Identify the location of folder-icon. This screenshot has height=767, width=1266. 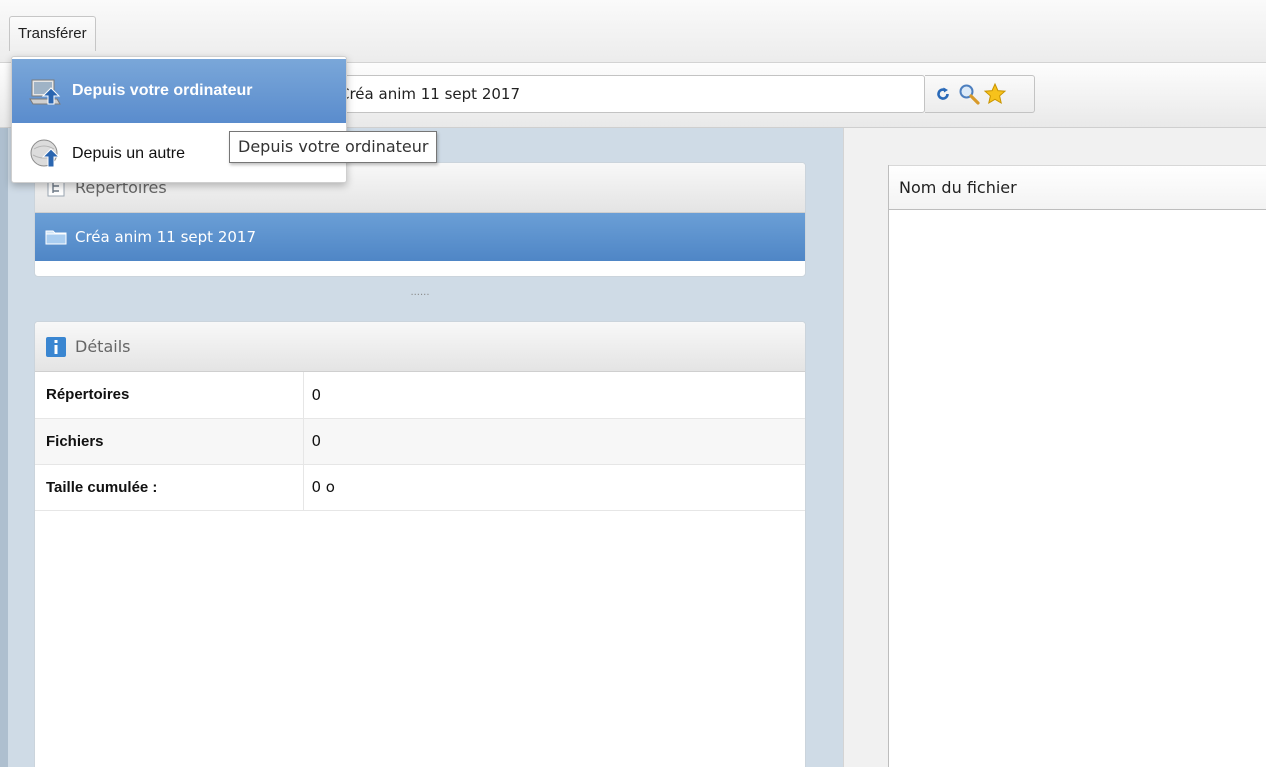
(56, 237).